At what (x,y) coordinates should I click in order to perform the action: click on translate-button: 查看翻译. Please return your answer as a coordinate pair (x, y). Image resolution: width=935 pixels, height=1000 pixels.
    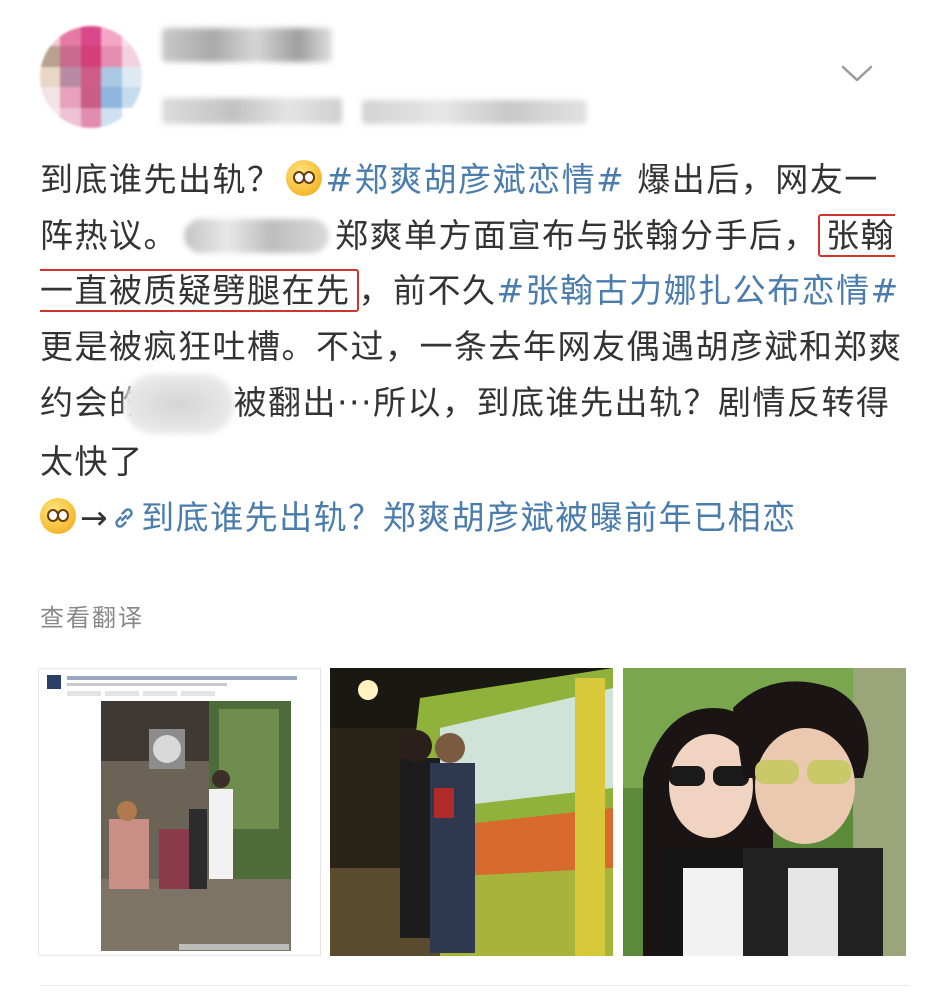
    Looking at the image, I should click on (92, 615).